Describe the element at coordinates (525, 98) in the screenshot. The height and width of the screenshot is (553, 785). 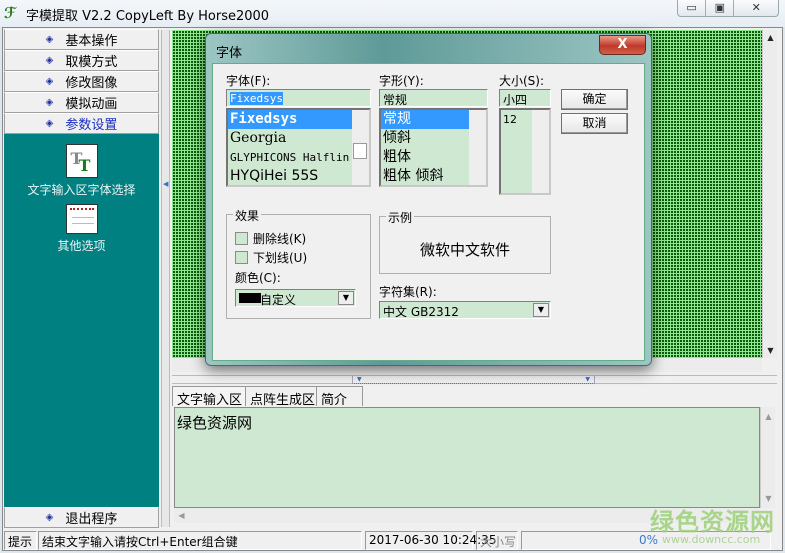
I see `size-input: 小四` at that location.